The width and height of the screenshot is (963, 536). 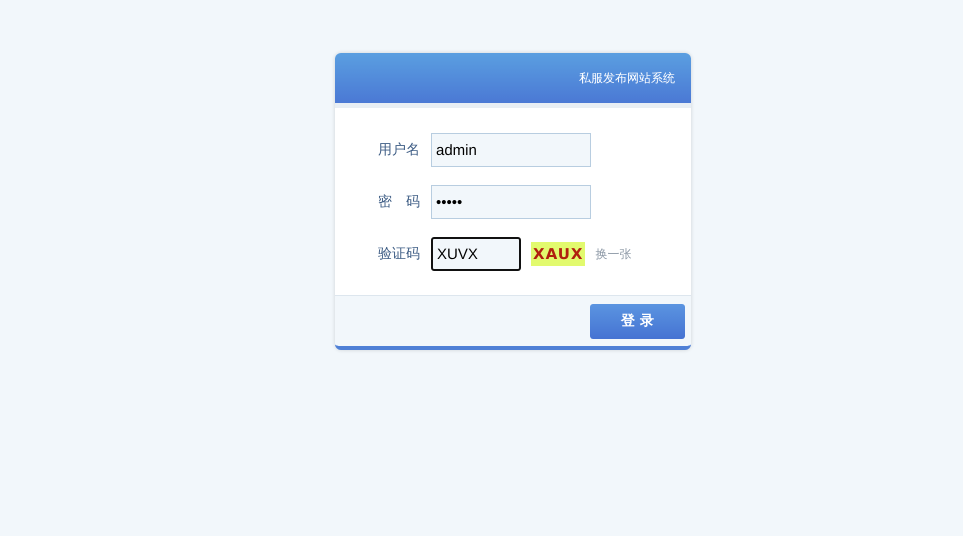 What do you see at coordinates (511, 202) in the screenshot?
I see `input-field: •••••` at bounding box center [511, 202].